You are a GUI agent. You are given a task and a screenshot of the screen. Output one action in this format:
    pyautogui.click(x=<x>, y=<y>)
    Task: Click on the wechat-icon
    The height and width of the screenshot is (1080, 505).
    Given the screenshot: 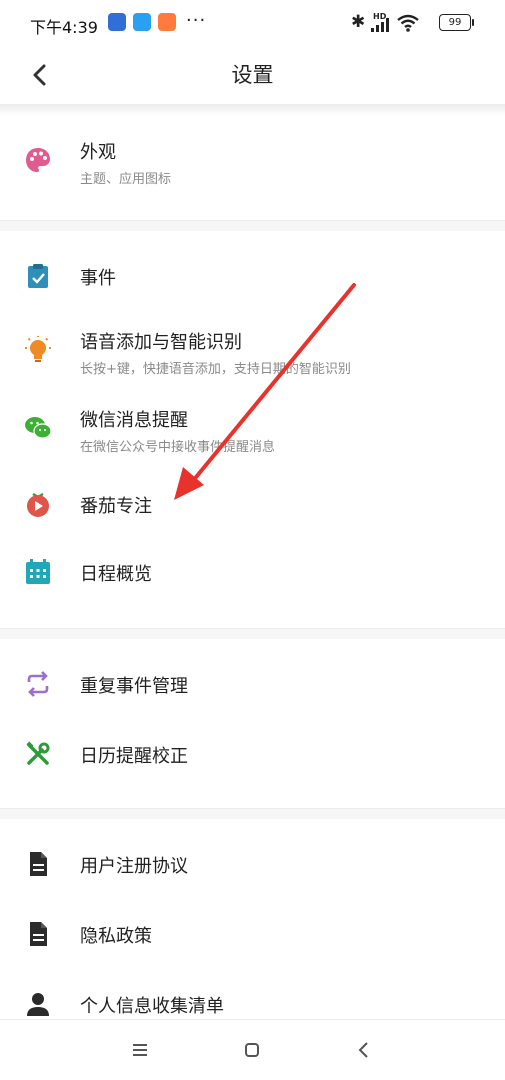 What is the action you would take?
    pyautogui.click(x=38, y=428)
    